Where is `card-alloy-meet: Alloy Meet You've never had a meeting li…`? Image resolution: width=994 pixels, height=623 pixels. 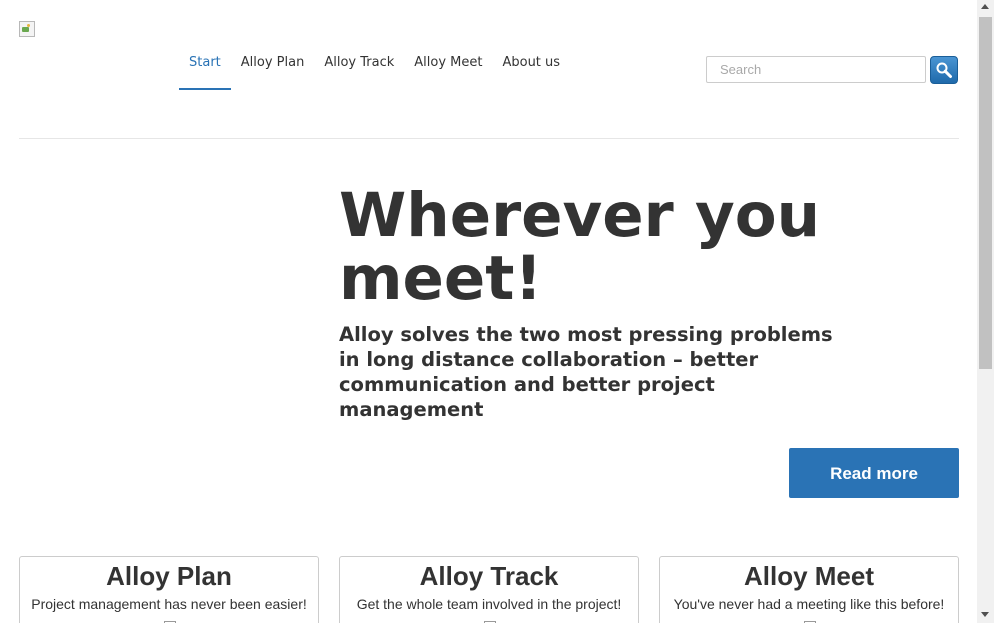 card-alloy-meet: Alloy Meet You've never had a meeting li… is located at coordinates (809, 589).